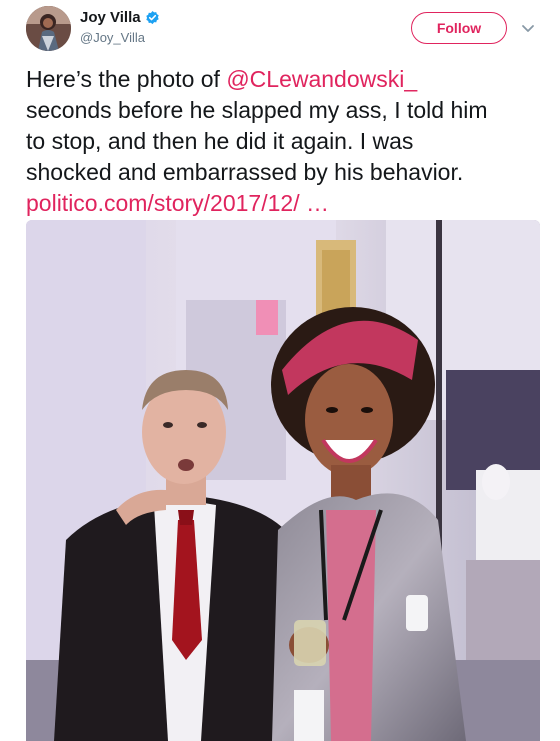 Image resolution: width=560 pixels, height=741 pixels. What do you see at coordinates (126, 79) in the screenshot?
I see `tweet-text-prefix: Here’s the photo of` at bounding box center [126, 79].